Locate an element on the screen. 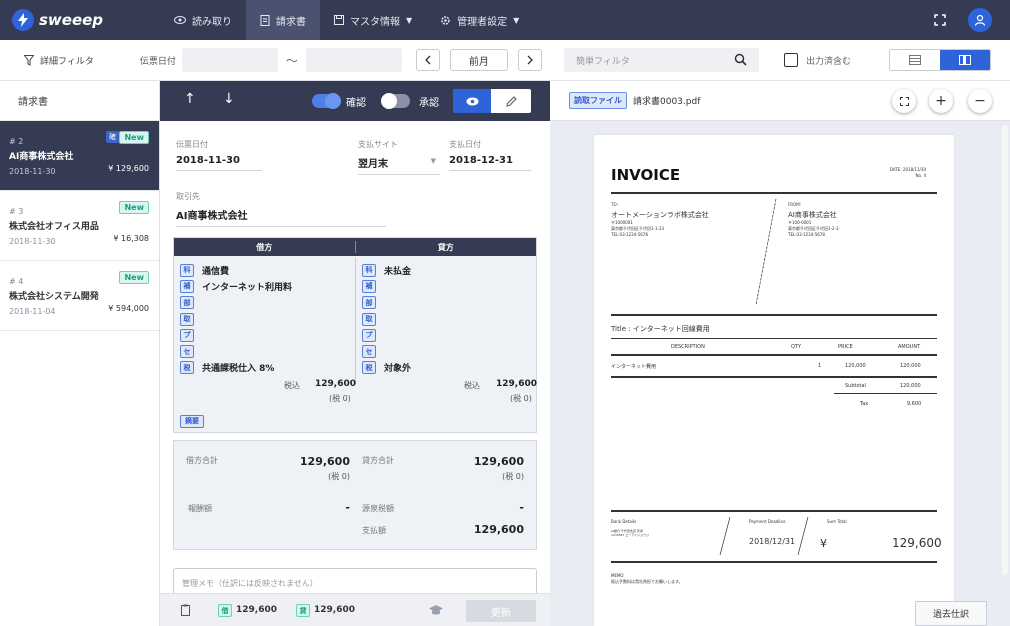 This screenshot has width=1010, height=626. lightning-icon is located at coordinates (23, 20).